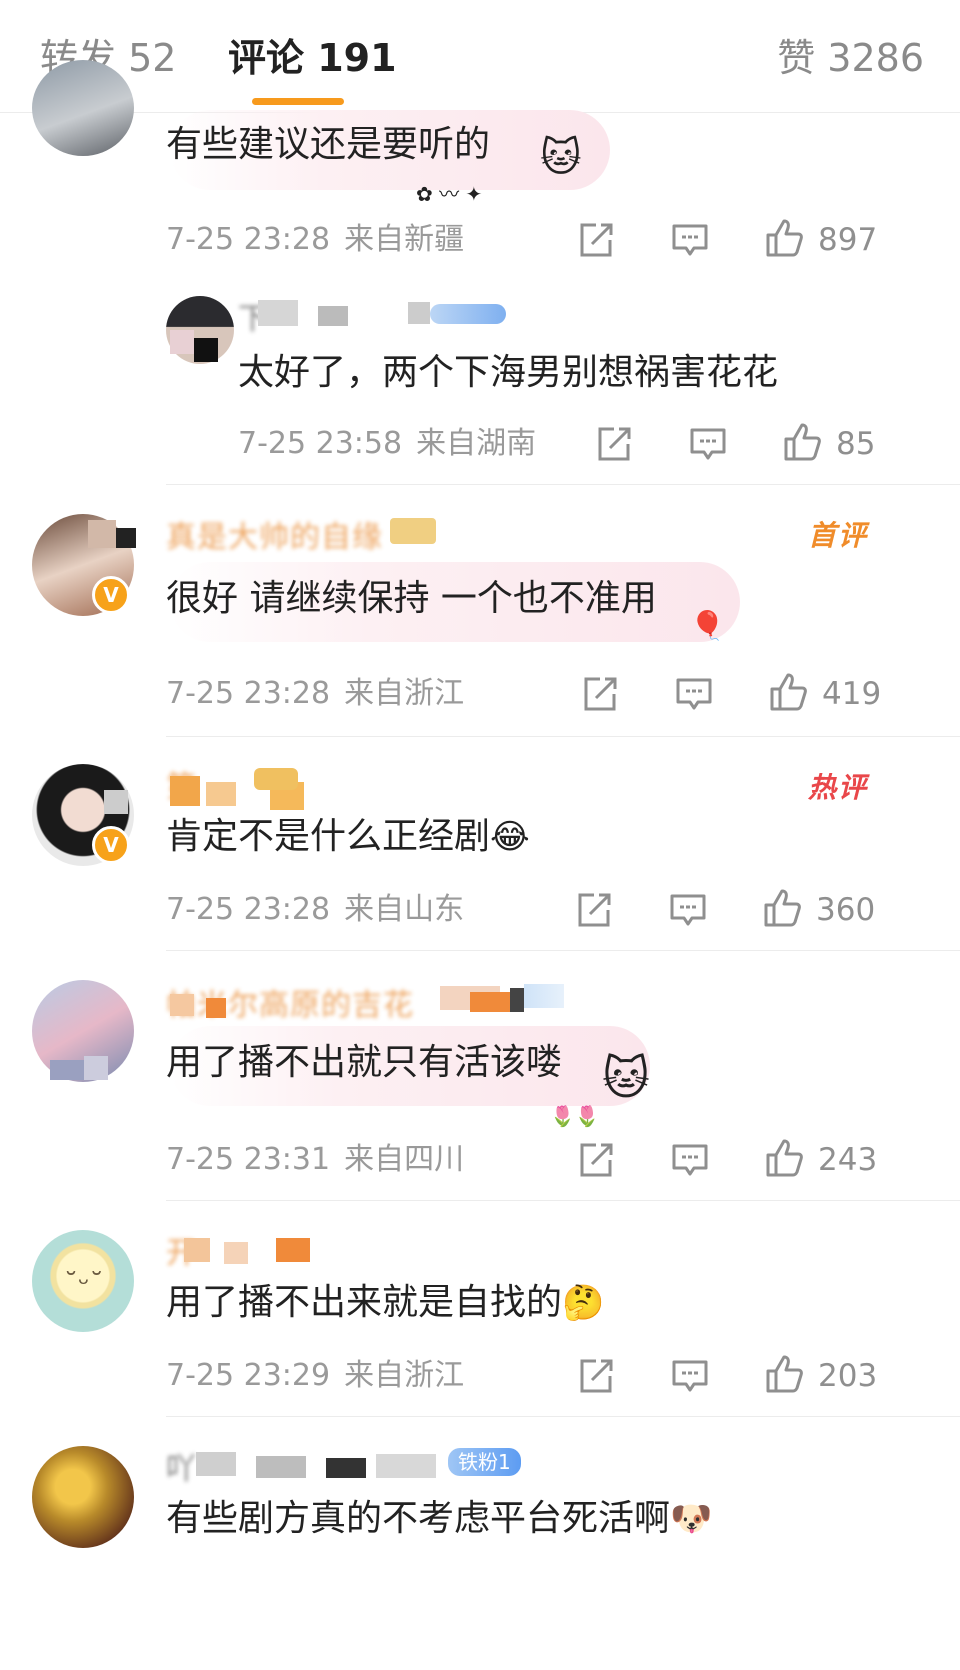 This screenshot has height=1670, width=960. I want to click on comment-time: 7-25 23:29, so click(248, 1375).